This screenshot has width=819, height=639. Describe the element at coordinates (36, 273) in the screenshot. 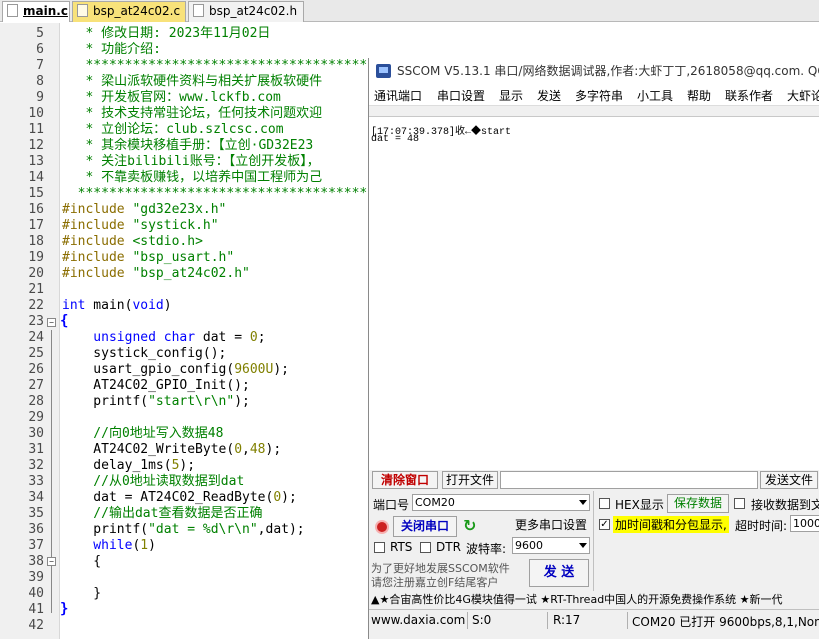

I see `line-number: 20` at that location.